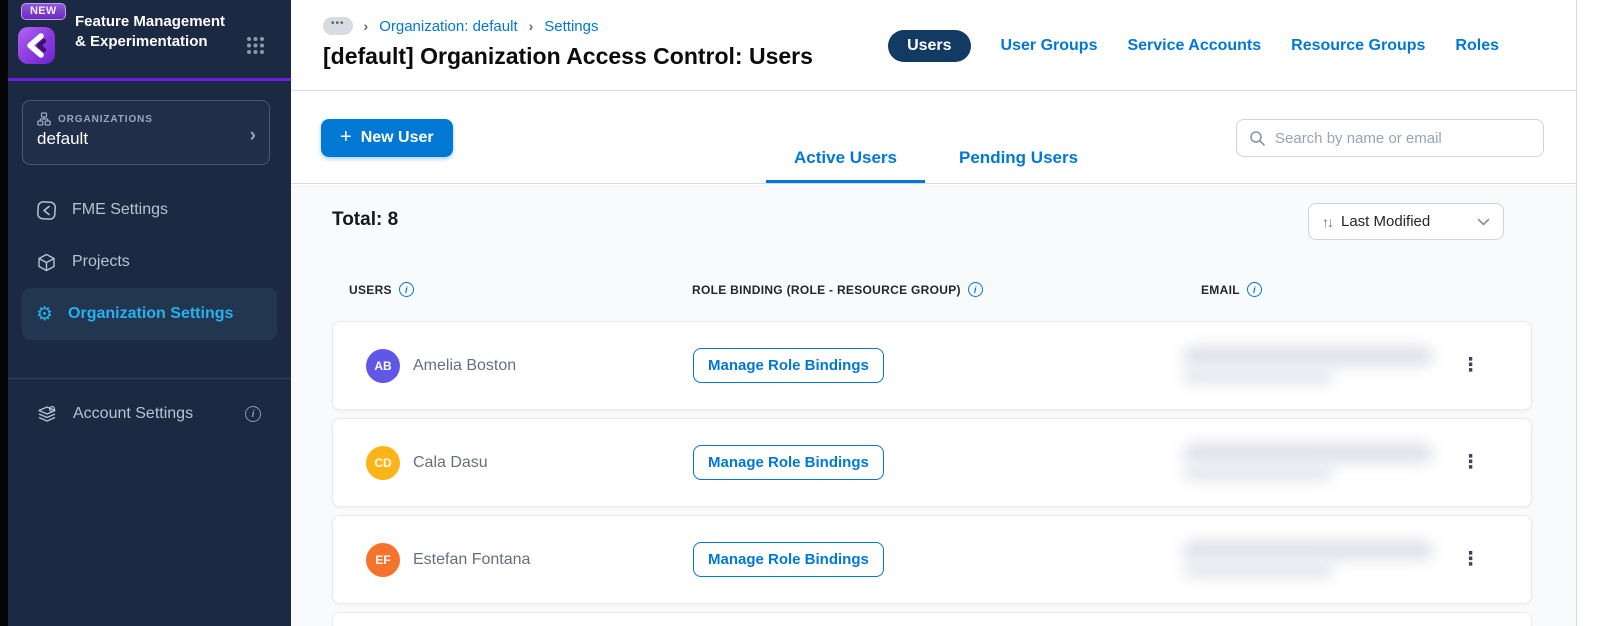 The width and height of the screenshot is (1600, 626). What do you see at coordinates (513, 462) in the screenshot?
I see `user-cell: CD Cala Dasu` at bounding box center [513, 462].